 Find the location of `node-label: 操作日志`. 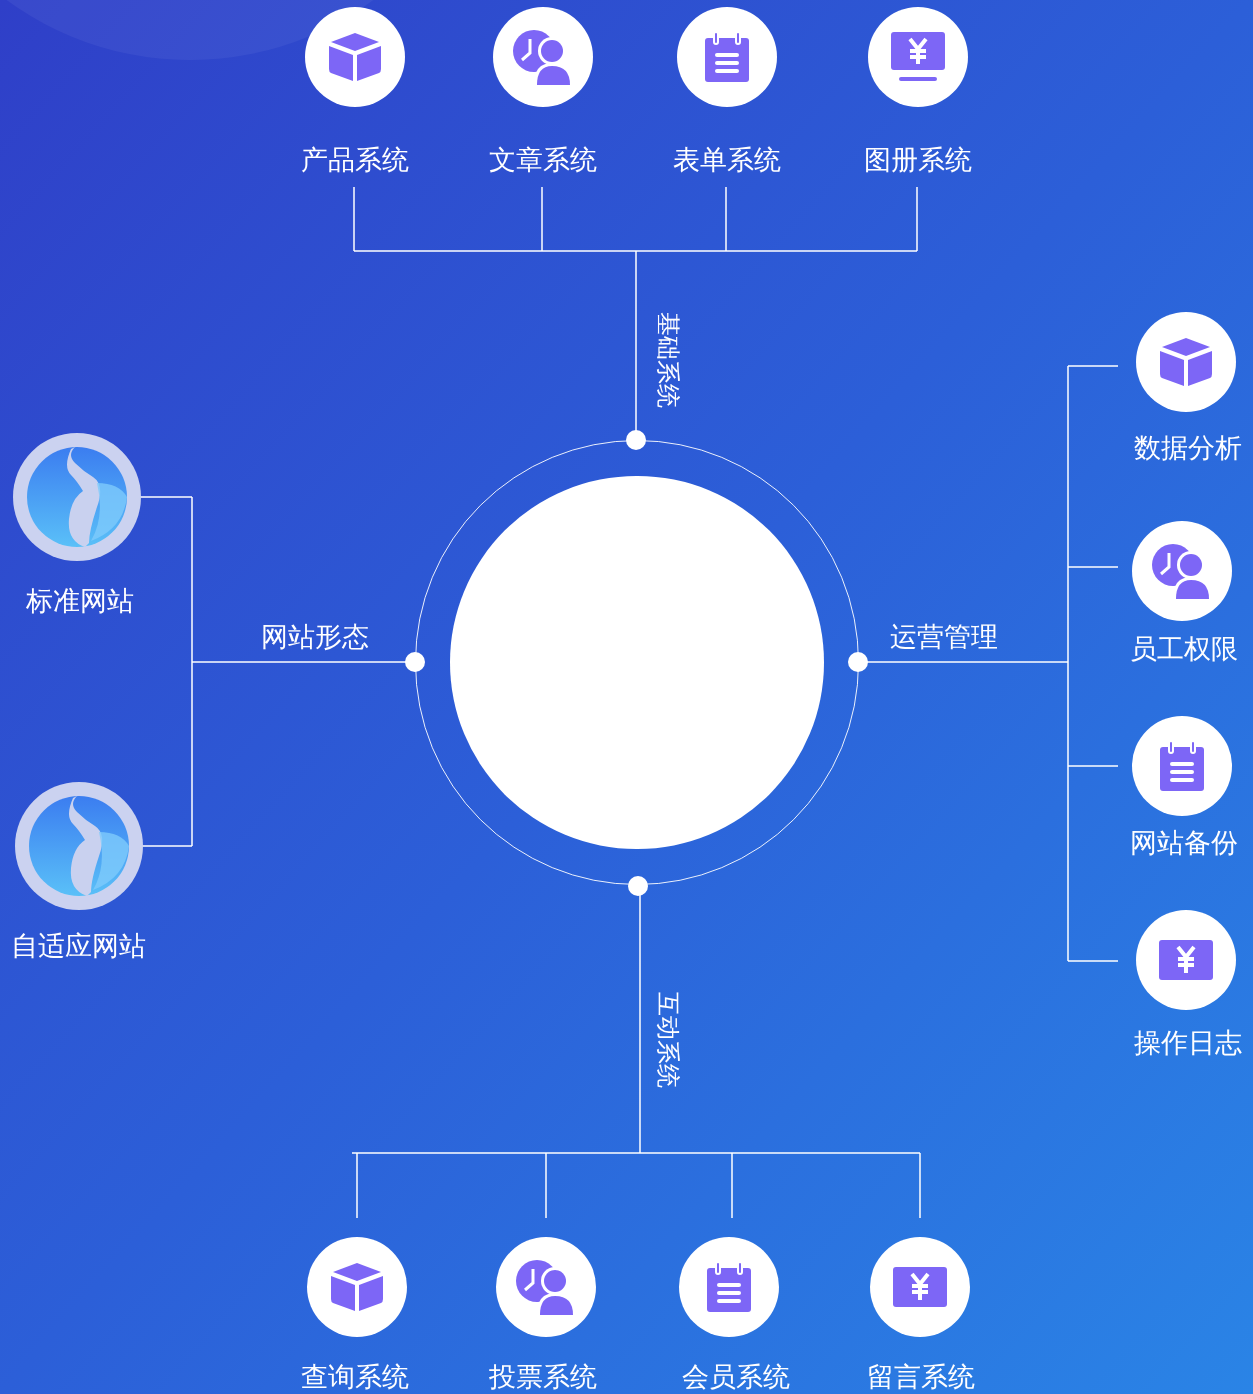

node-label: 操作日志 is located at coordinates (1188, 1043).